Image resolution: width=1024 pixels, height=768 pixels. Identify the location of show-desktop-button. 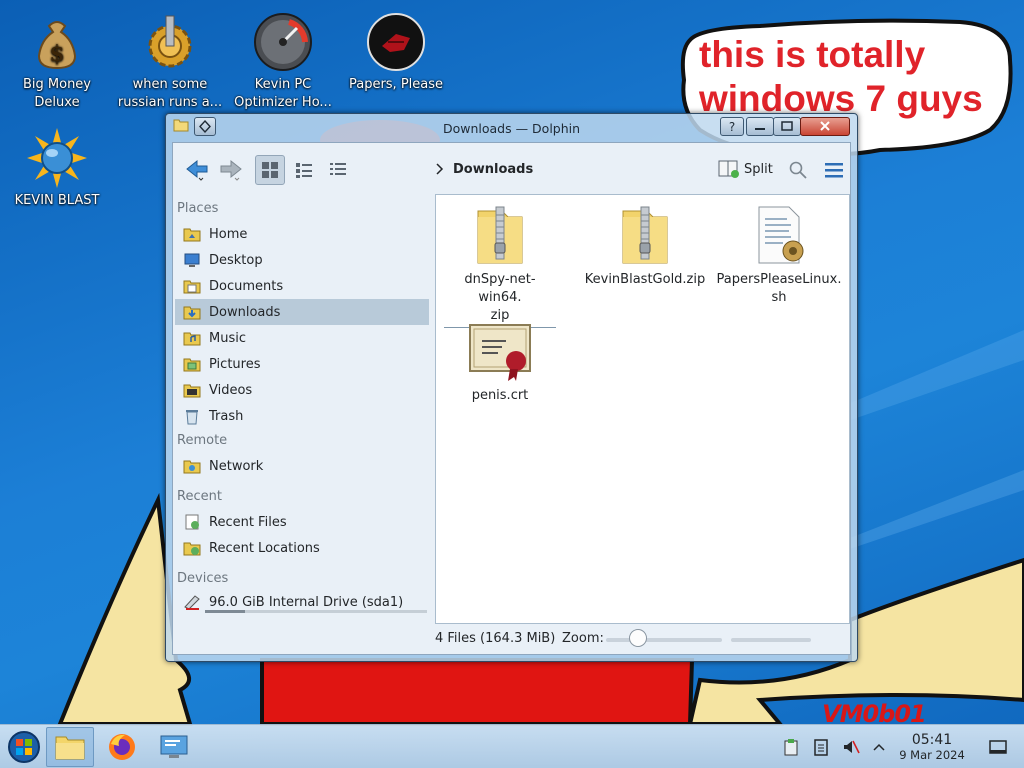
(998, 747).